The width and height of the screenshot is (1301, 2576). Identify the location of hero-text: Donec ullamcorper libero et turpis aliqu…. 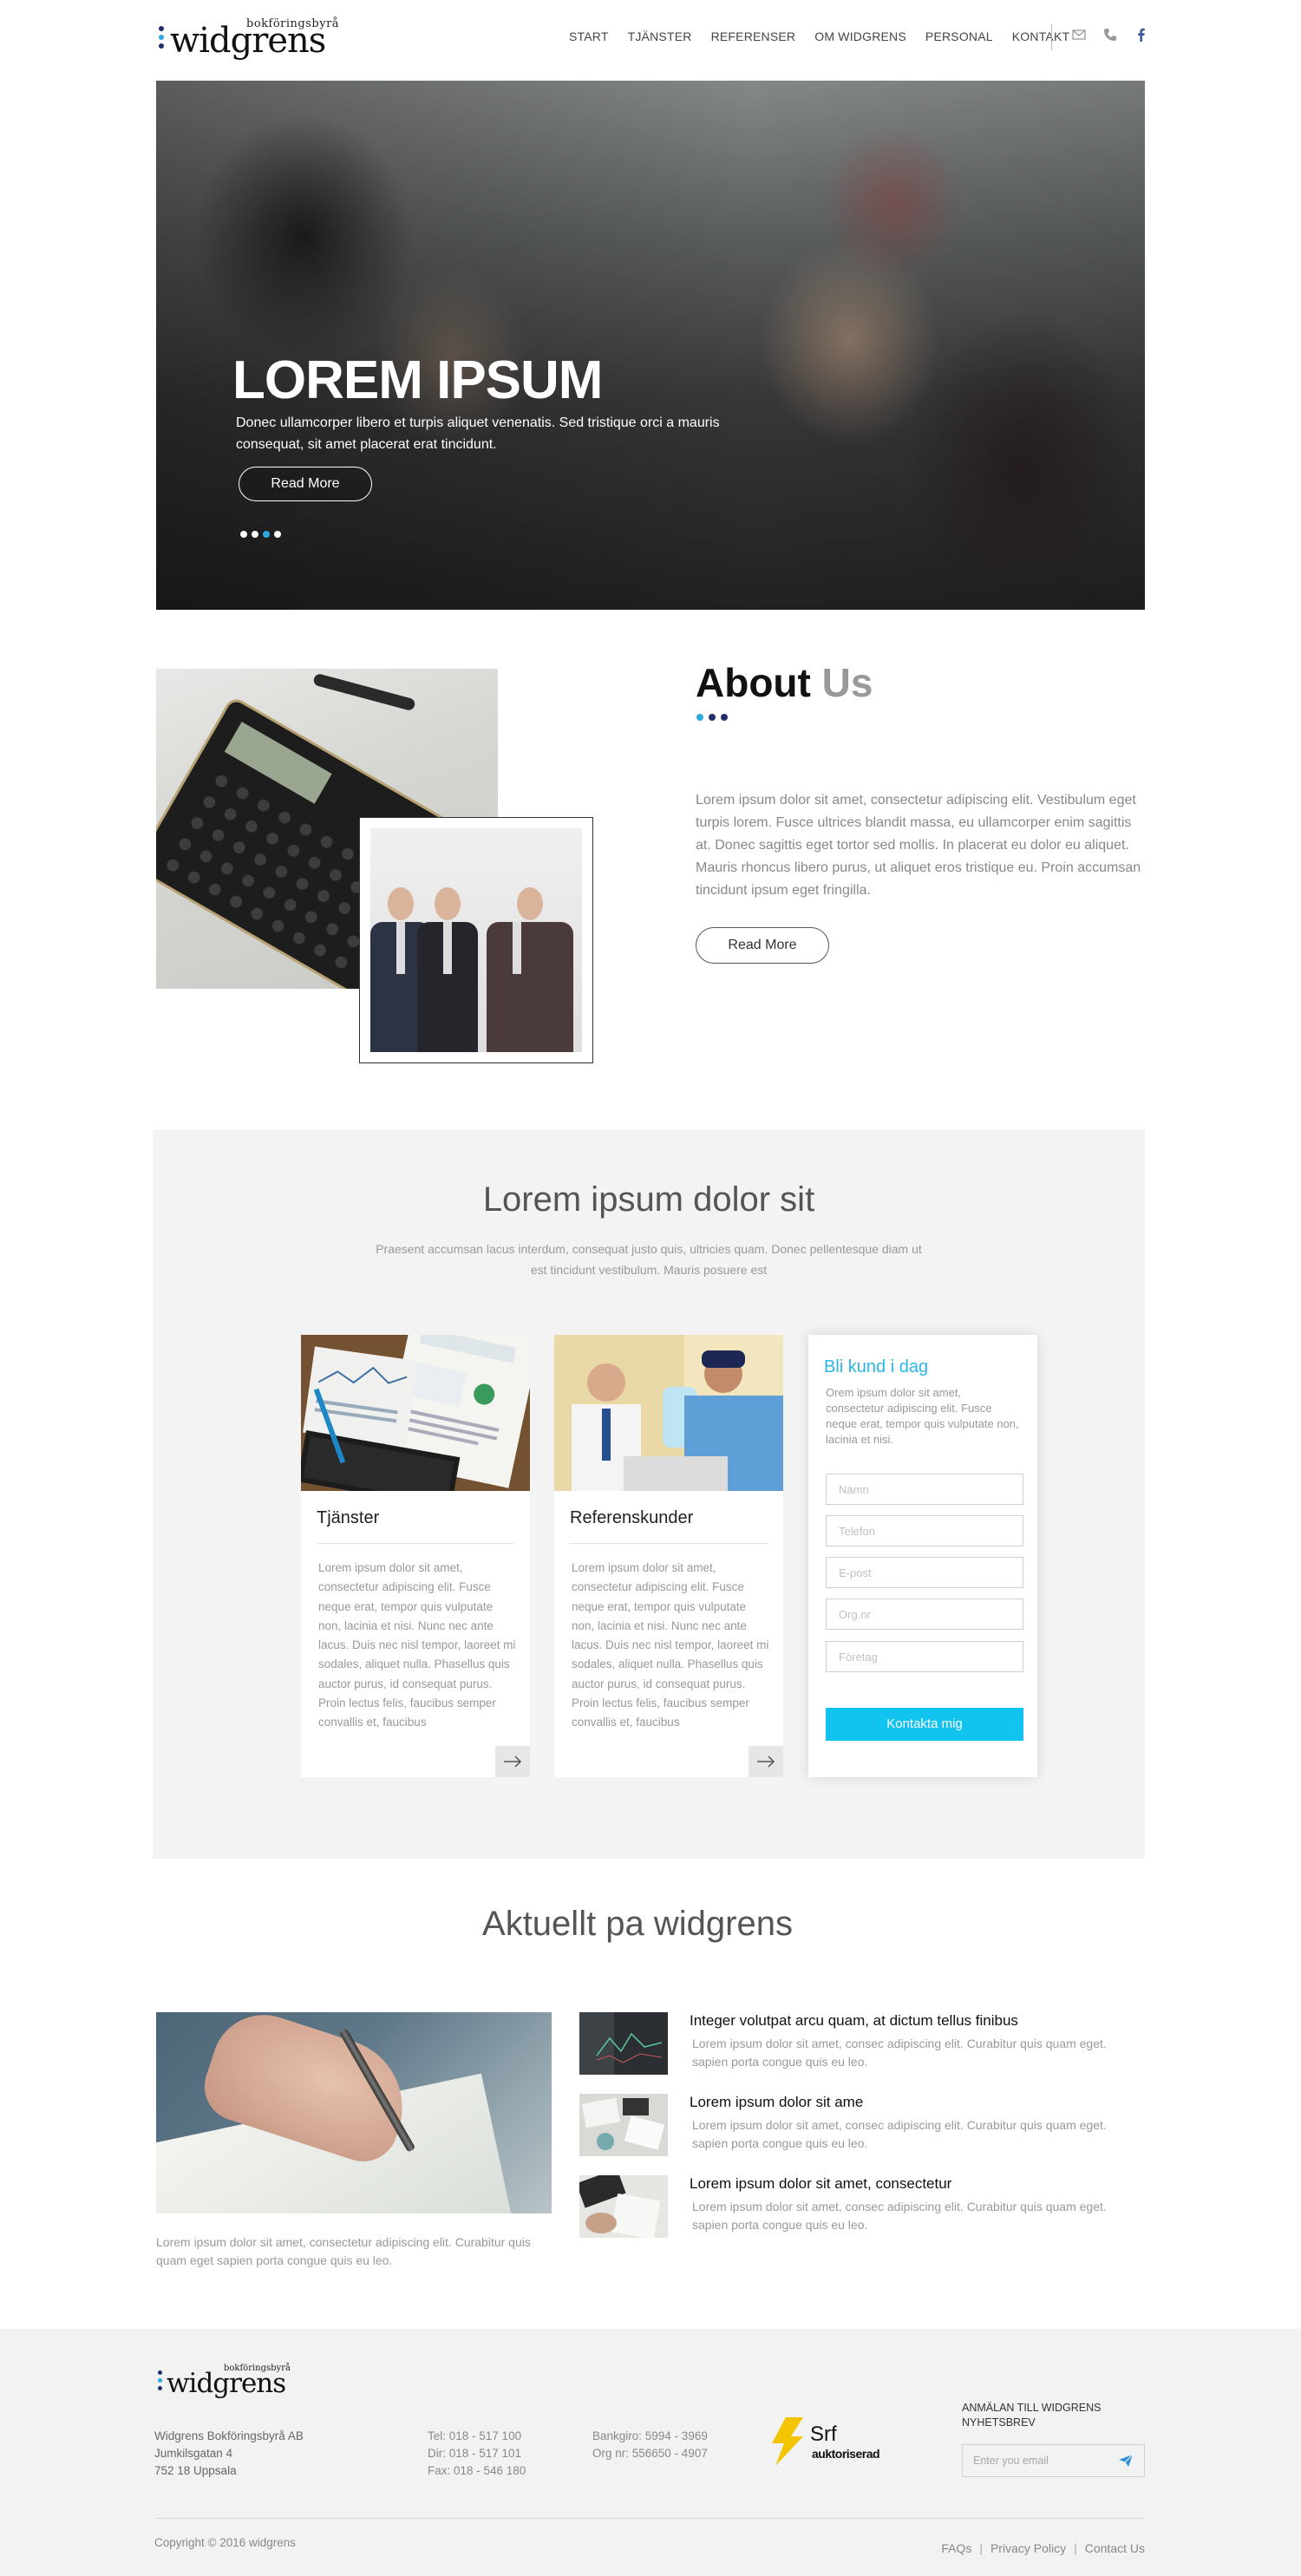
(478, 433).